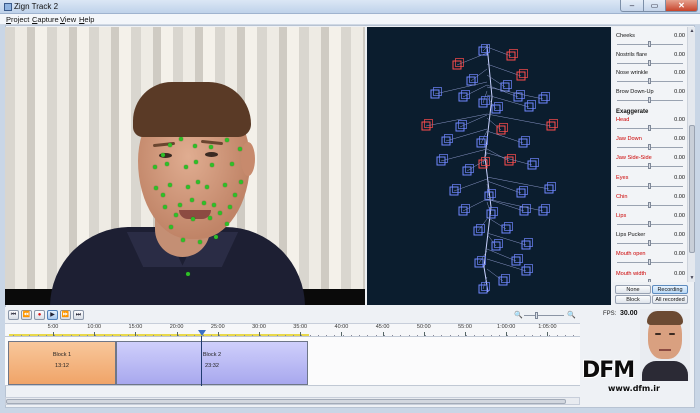 The height and width of the screenshot is (413, 700). What do you see at coordinates (201, 361) in the screenshot?
I see `playhead-line` at bounding box center [201, 361].